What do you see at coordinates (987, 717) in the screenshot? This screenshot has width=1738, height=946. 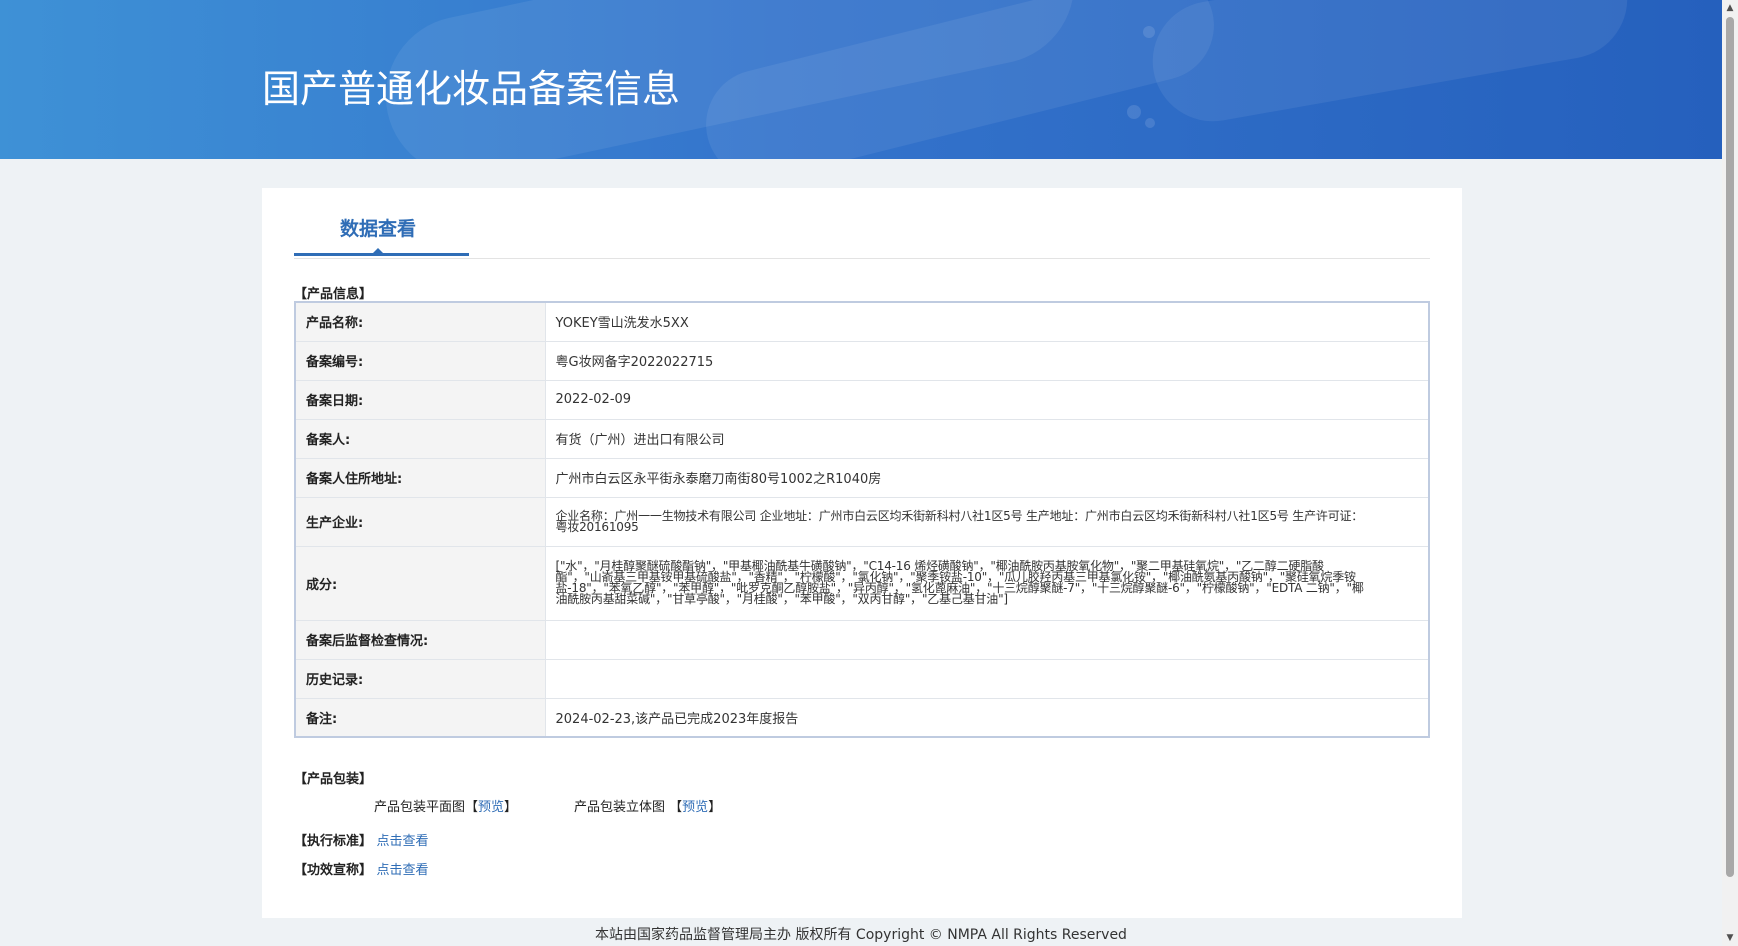 I see `row-value: 2024-02-23,该产品已完成2023年度报告` at bounding box center [987, 717].